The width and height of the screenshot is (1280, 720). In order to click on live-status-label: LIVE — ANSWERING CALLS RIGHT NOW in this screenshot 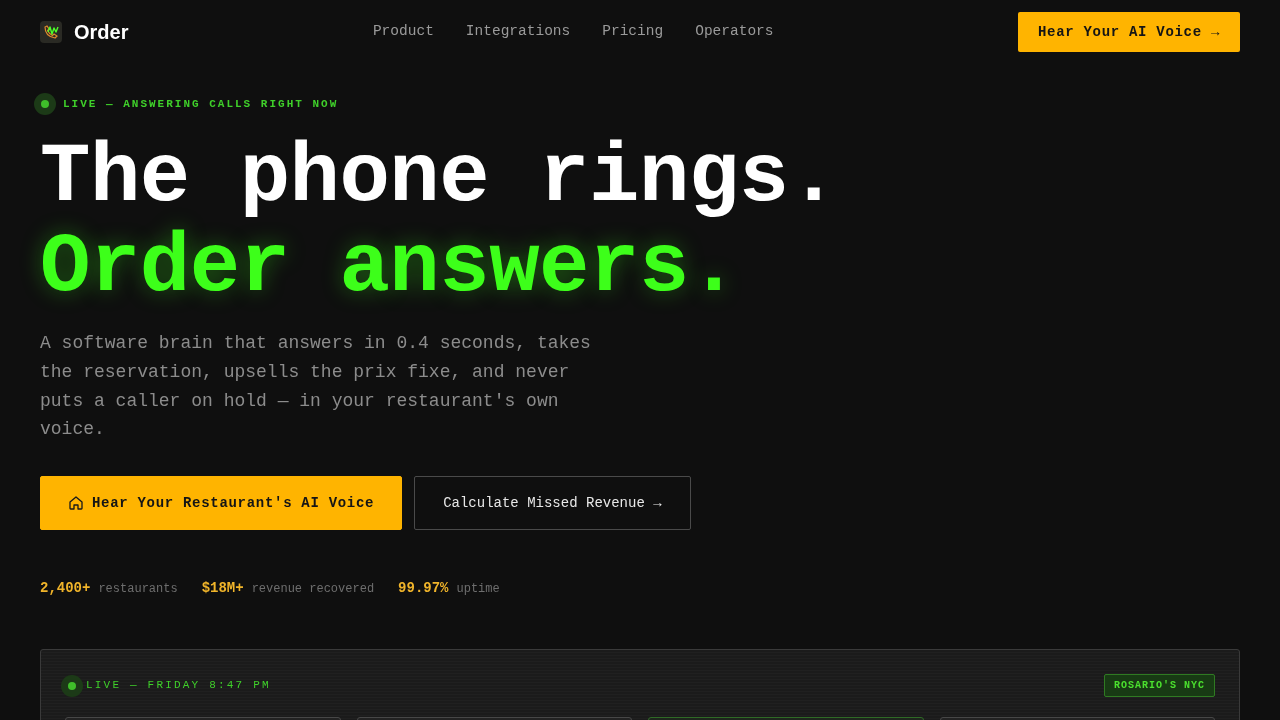, I will do `click(201, 104)`.